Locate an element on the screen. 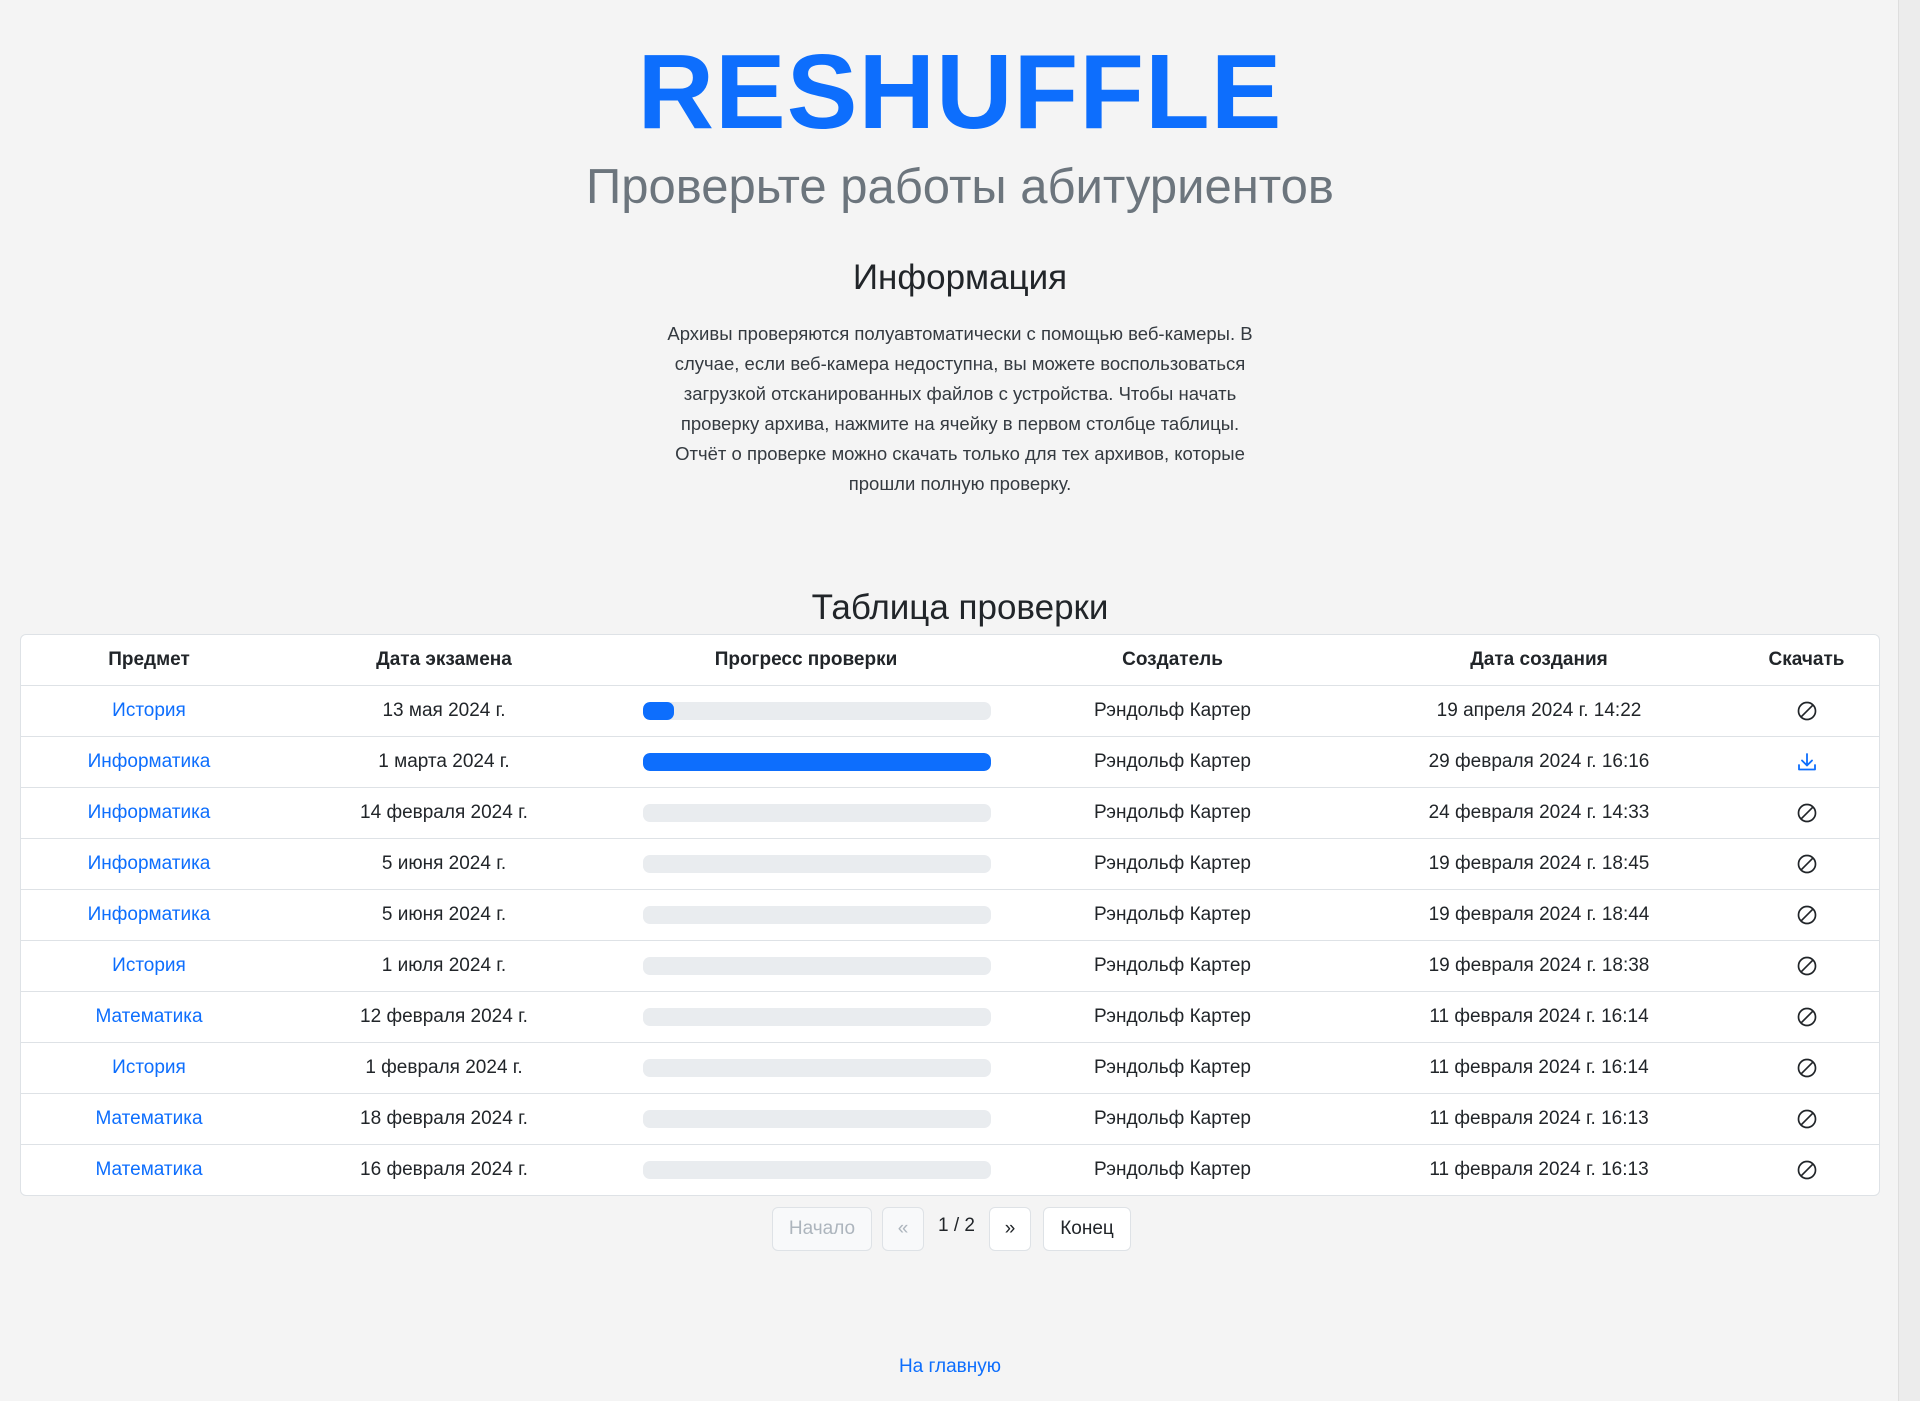 The image size is (1920, 1401). created-date-cell: 19 апреля 2024 г. 14:22 is located at coordinates (1539, 711).